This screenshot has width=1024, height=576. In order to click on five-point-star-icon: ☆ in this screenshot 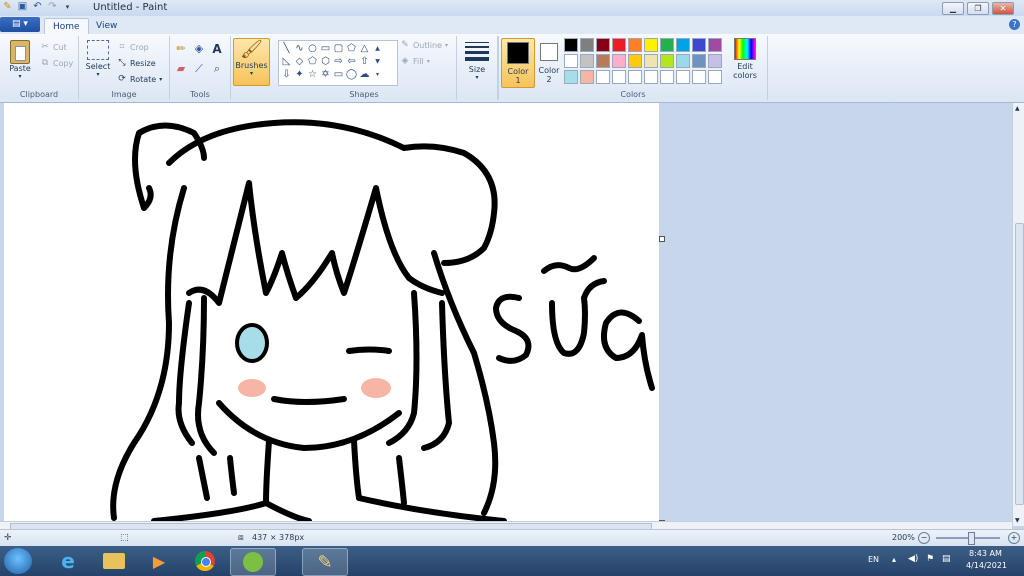, I will do `click(312, 74)`.